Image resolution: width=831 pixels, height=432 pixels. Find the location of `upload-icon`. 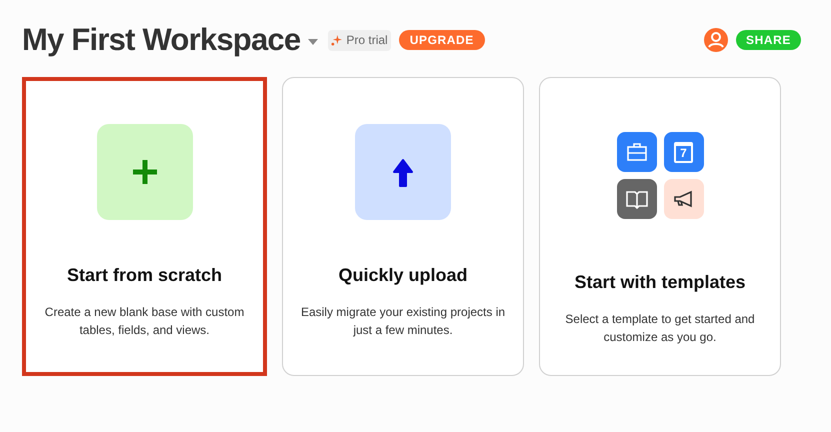

upload-icon is located at coordinates (403, 172).